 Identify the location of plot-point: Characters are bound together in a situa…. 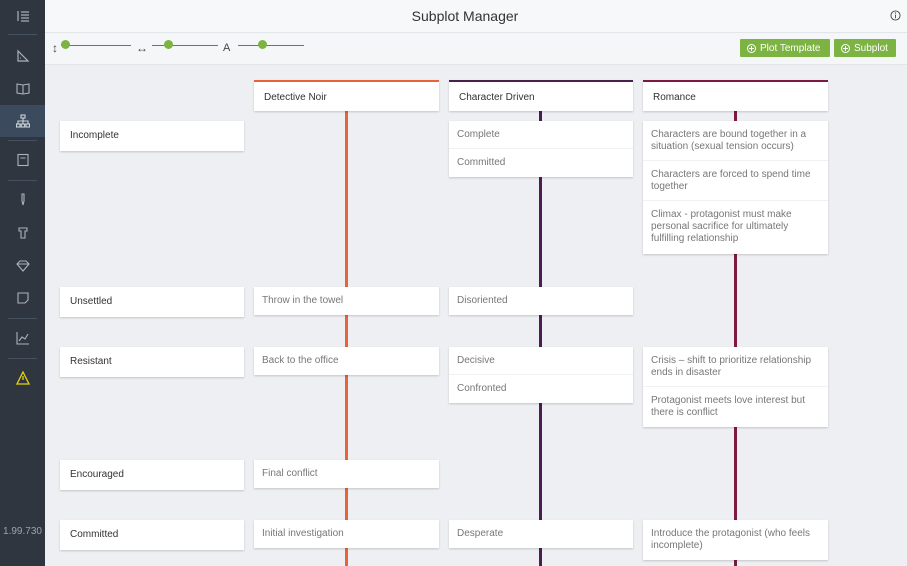
(735, 141).